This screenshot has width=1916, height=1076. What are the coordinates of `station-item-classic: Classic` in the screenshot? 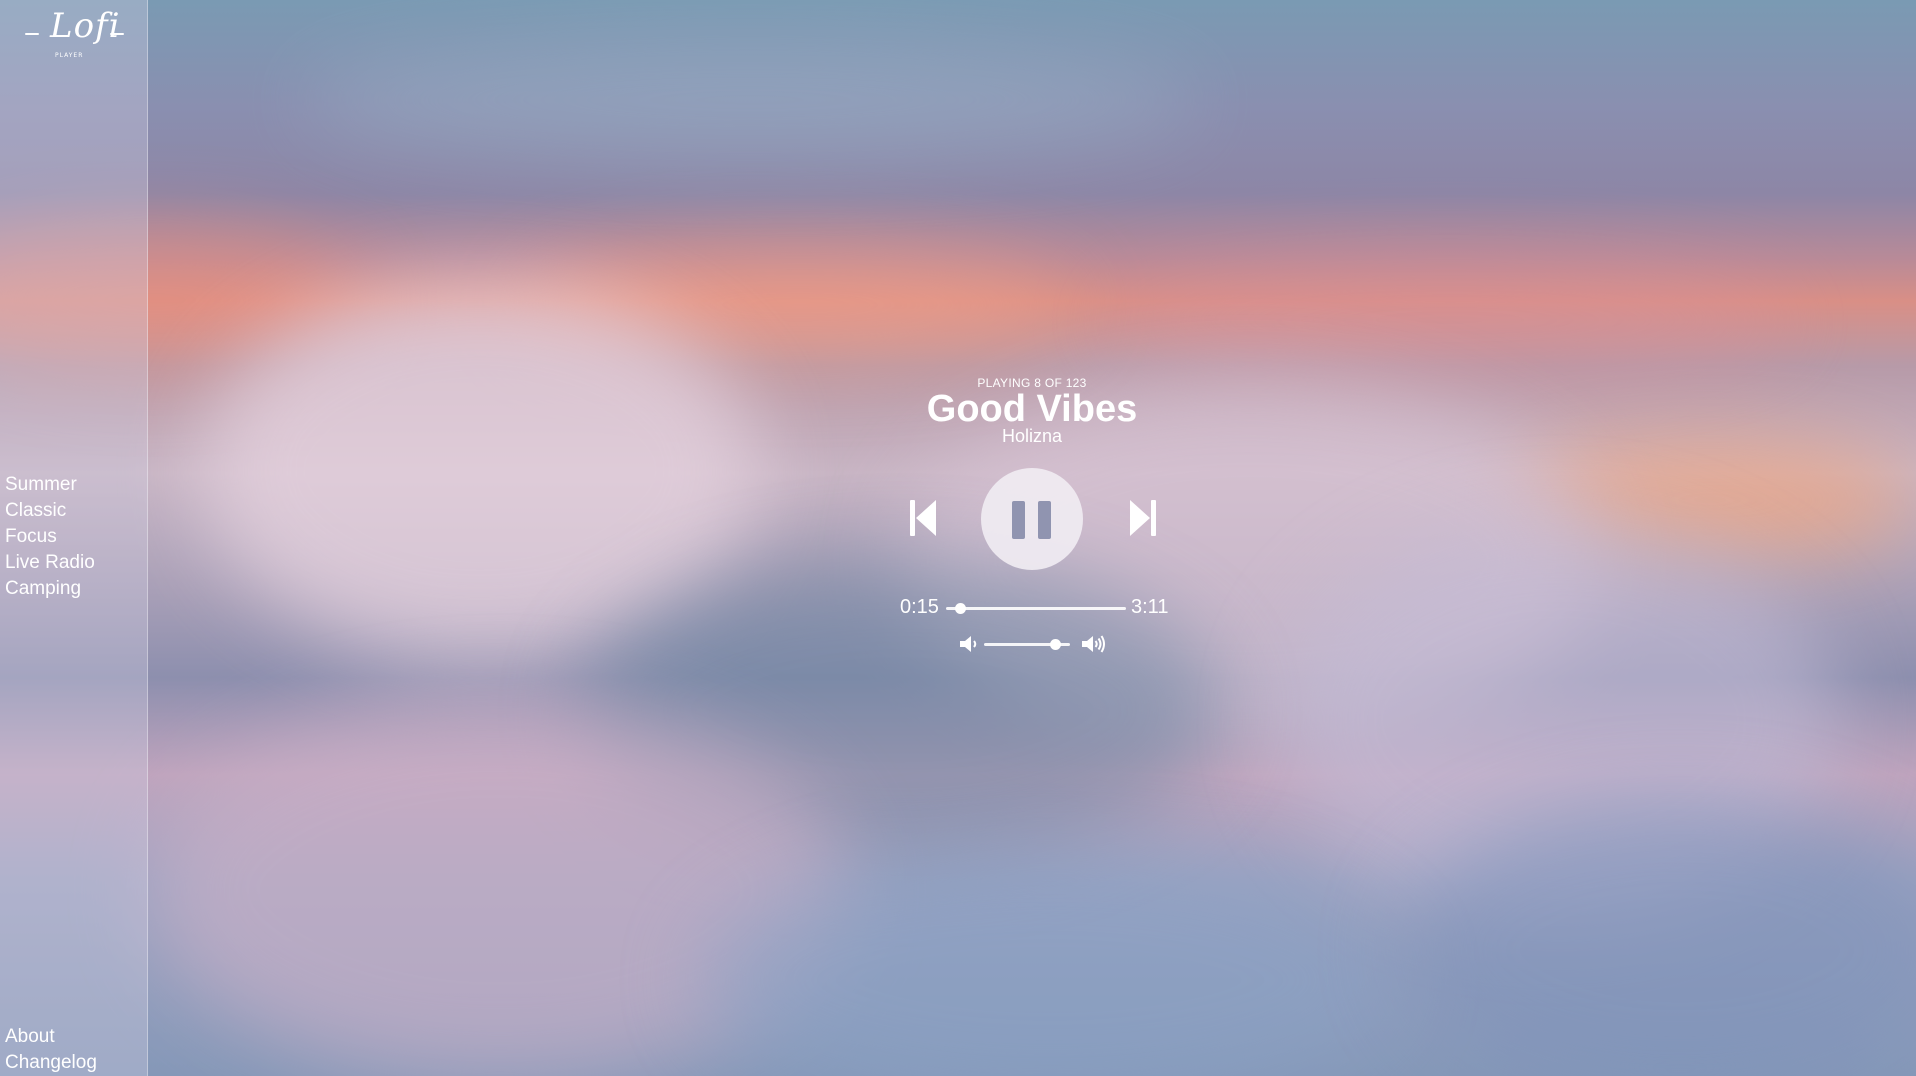 It's located at (50, 511).